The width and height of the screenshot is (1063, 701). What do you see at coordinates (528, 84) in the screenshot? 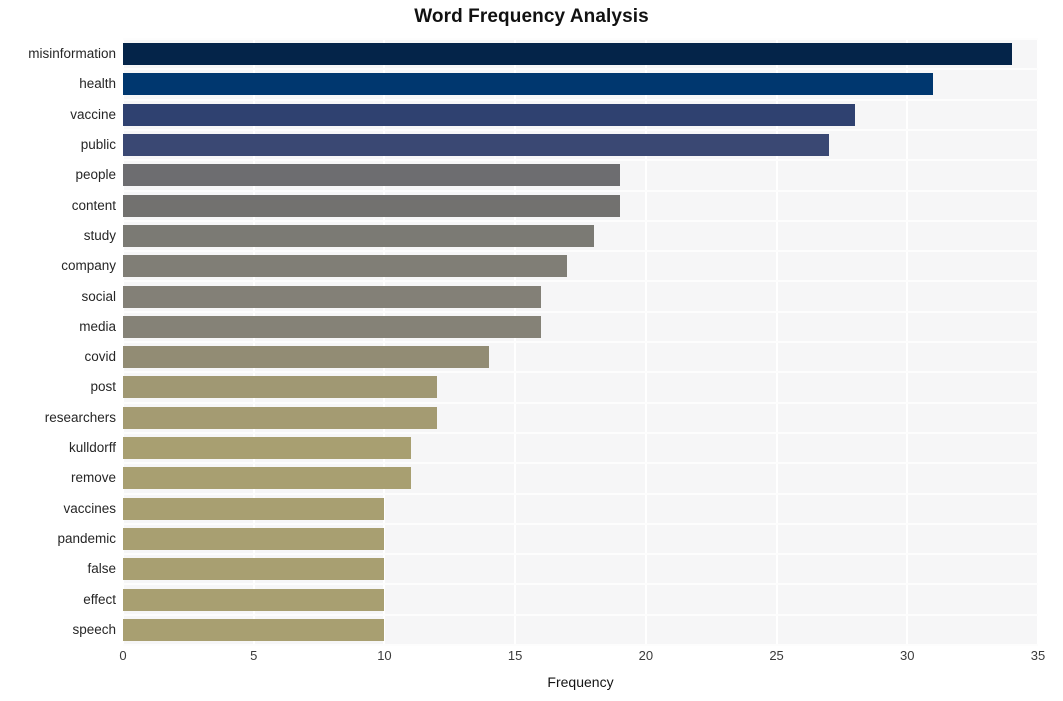
I see `bar-health` at bounding box center [528, 84].